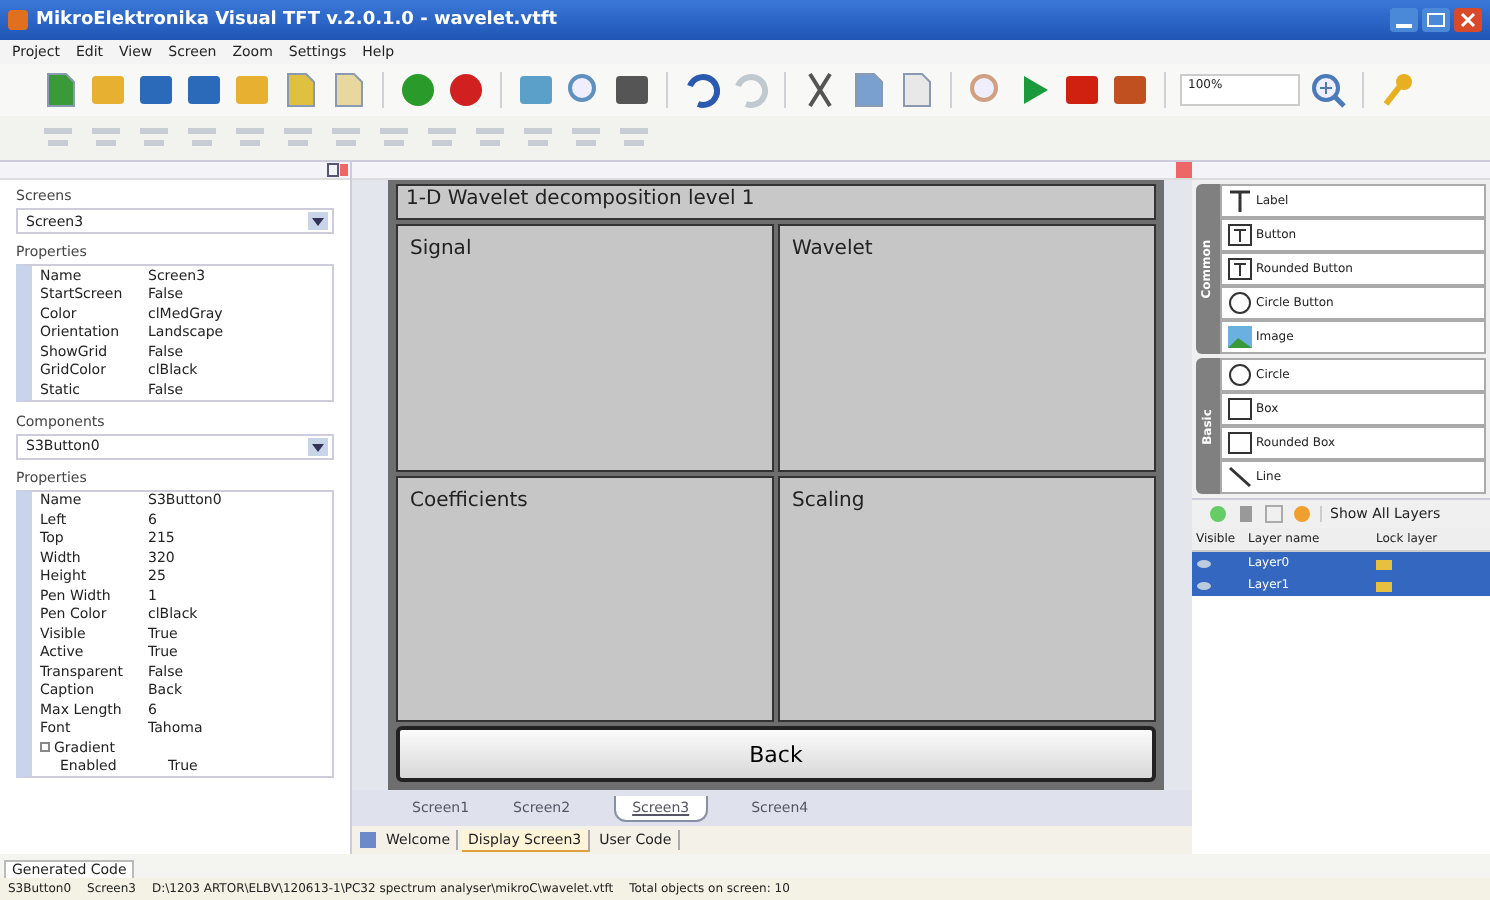 The height and width of the screenshot is (900, 1490). Describe the element at coordinates (441, 249) in the screenshot. I see `box-label: Signal` at that location.